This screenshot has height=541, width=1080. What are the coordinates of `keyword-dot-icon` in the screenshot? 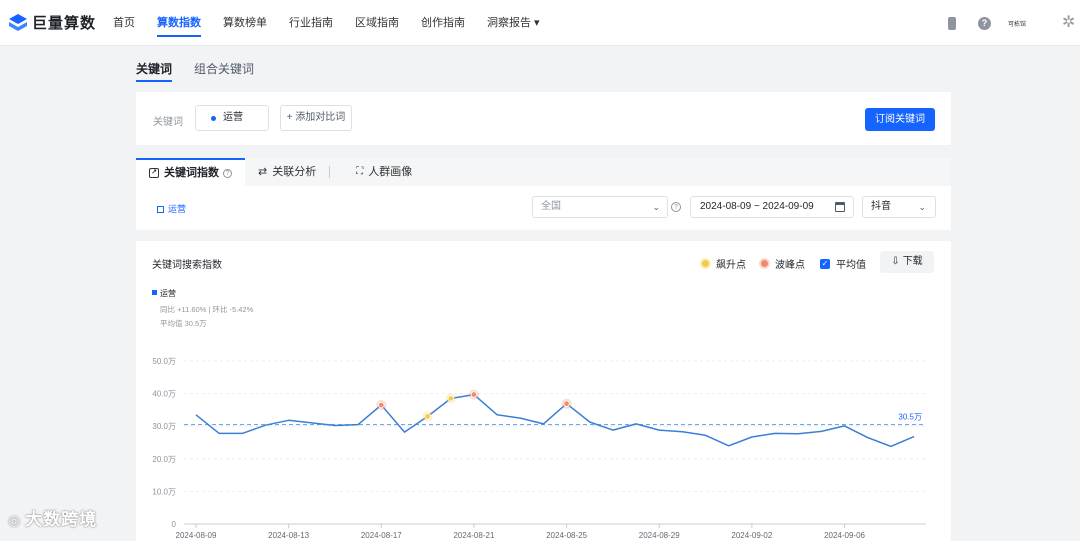 It's located at (213, 118).